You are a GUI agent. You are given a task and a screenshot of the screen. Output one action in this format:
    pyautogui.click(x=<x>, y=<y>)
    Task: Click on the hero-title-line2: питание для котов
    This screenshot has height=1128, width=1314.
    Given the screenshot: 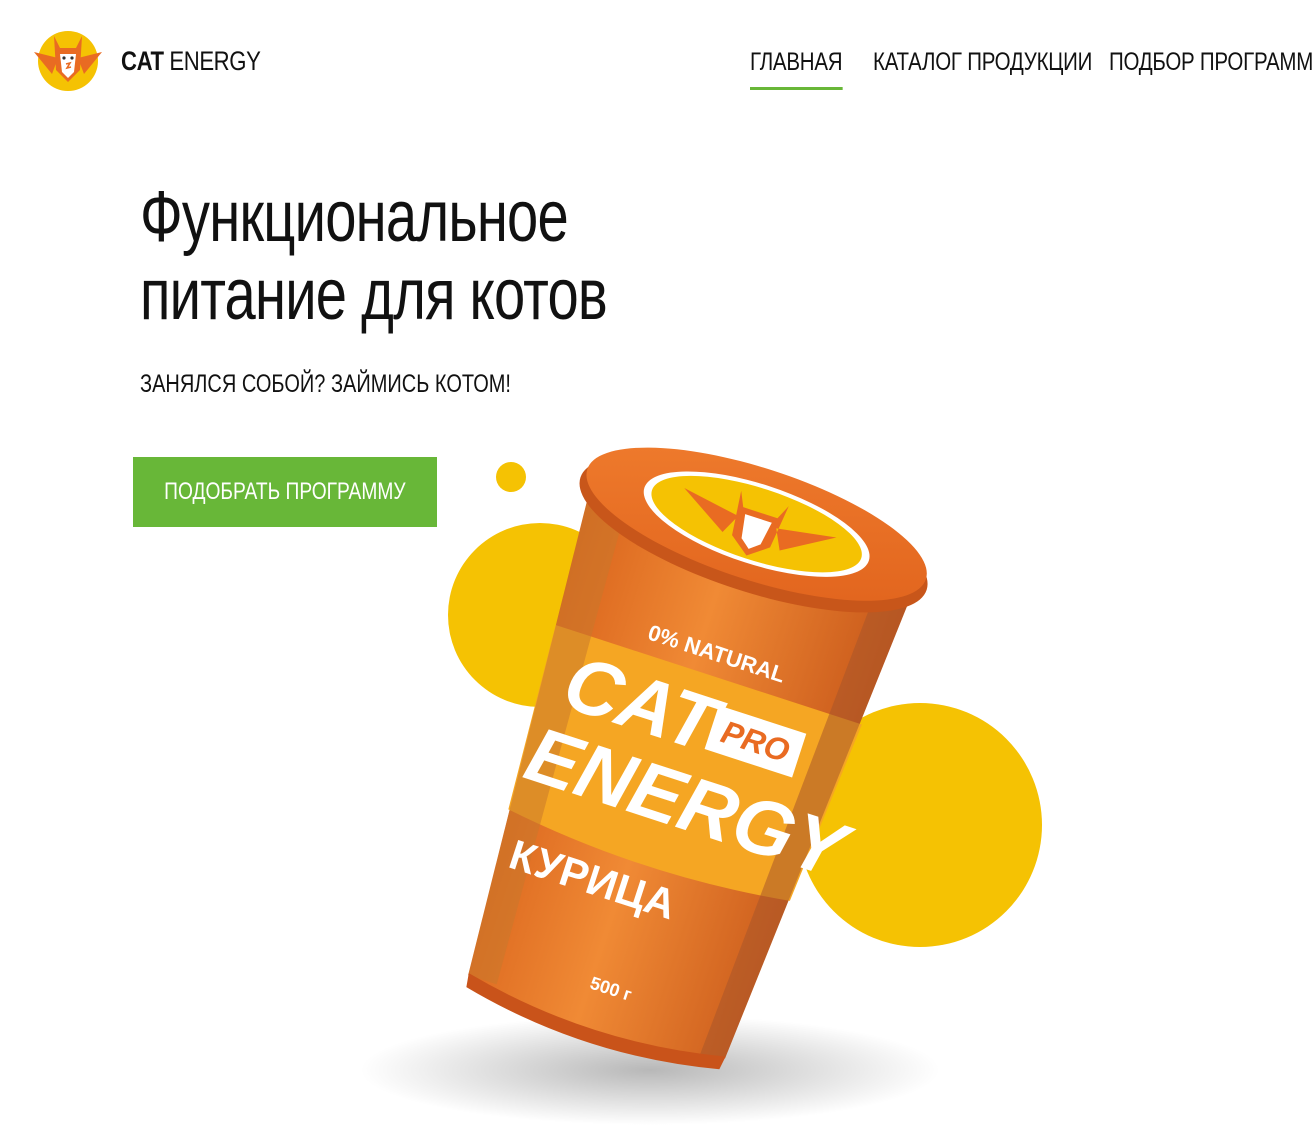 What is the action you would take?
    pyautogui.click(x=374, y=295)
    